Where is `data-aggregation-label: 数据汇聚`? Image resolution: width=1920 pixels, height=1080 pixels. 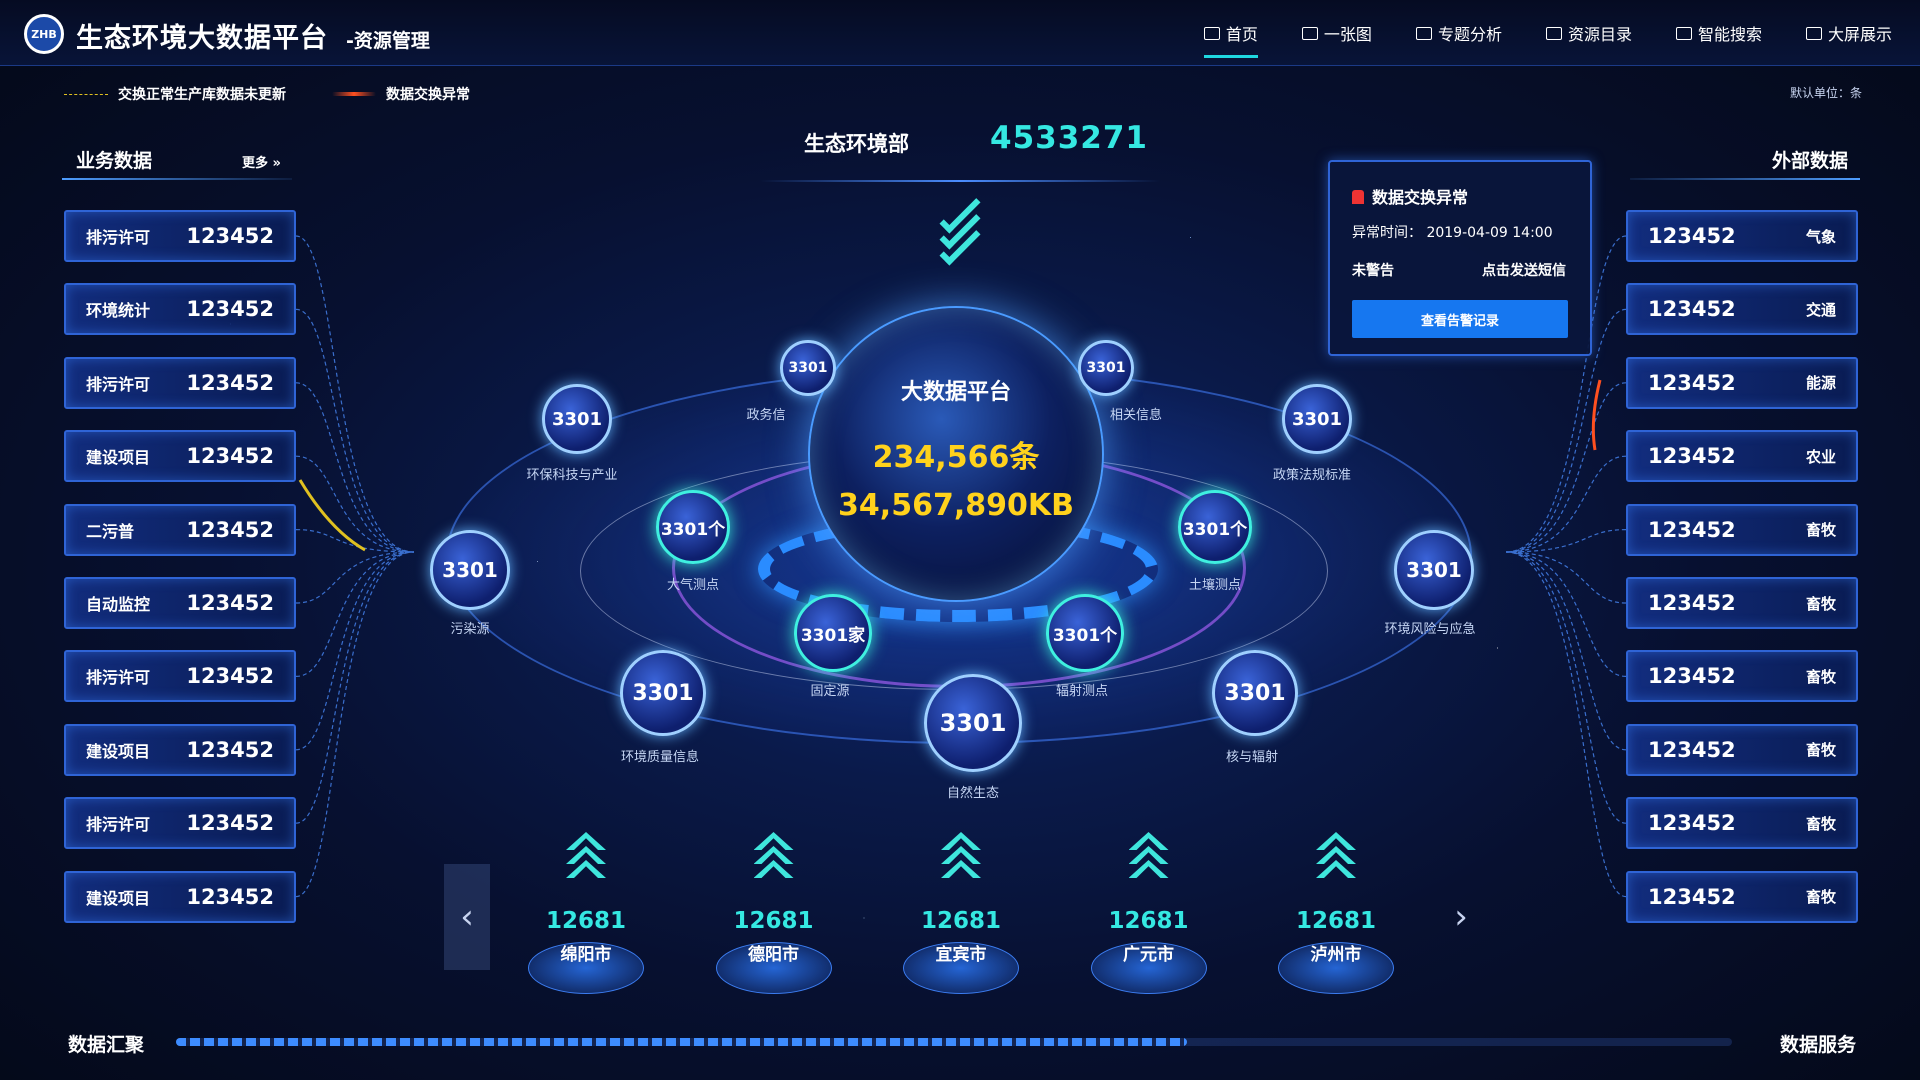 data-aggregation-label: 数据汇聚 is located at coordinates (106, 1045).